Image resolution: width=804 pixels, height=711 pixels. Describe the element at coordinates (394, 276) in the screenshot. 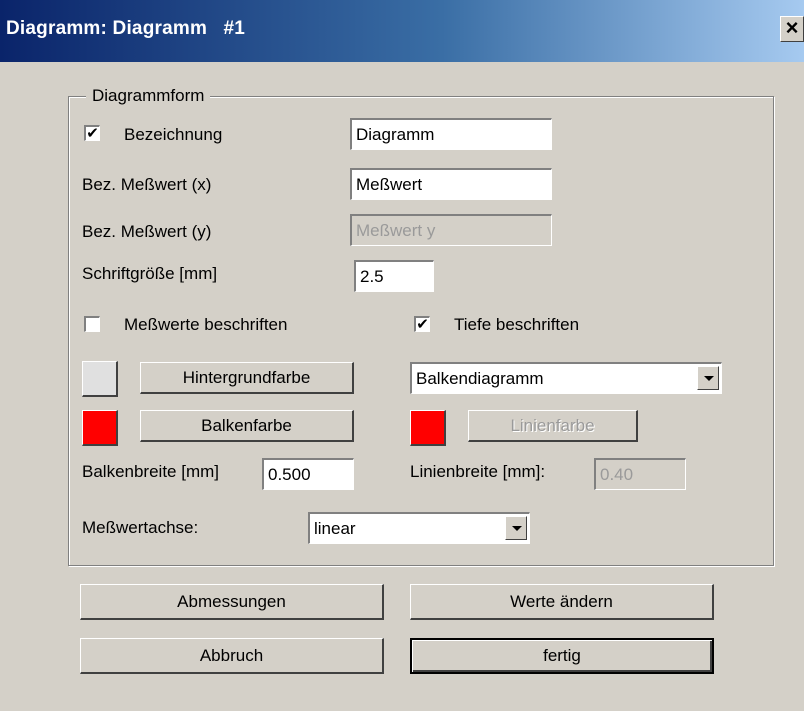

I see `schriftgroesse-input: 2.5` at that location.